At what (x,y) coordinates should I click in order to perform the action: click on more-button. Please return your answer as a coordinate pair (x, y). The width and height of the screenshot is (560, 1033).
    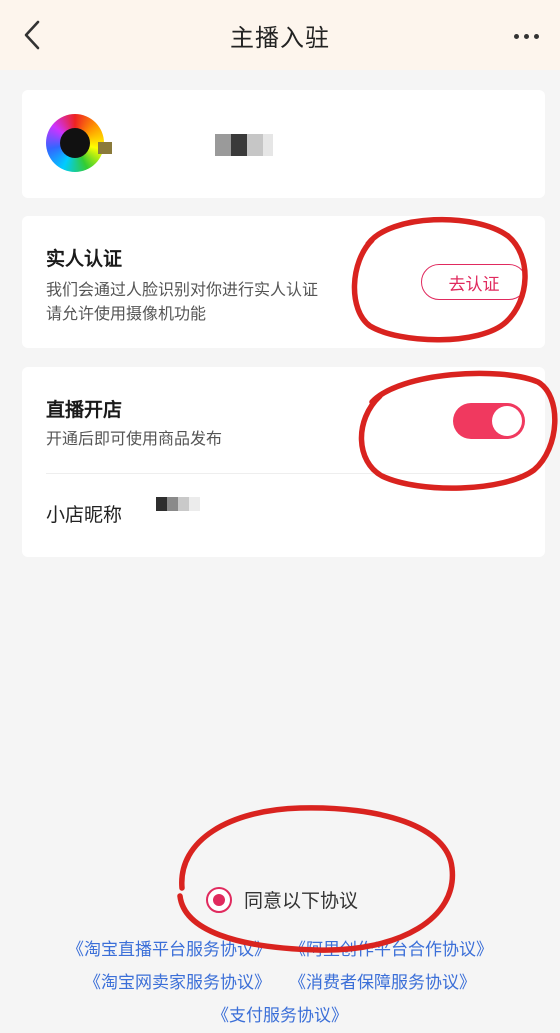
    Looking at the image, I should click on (526, 36).